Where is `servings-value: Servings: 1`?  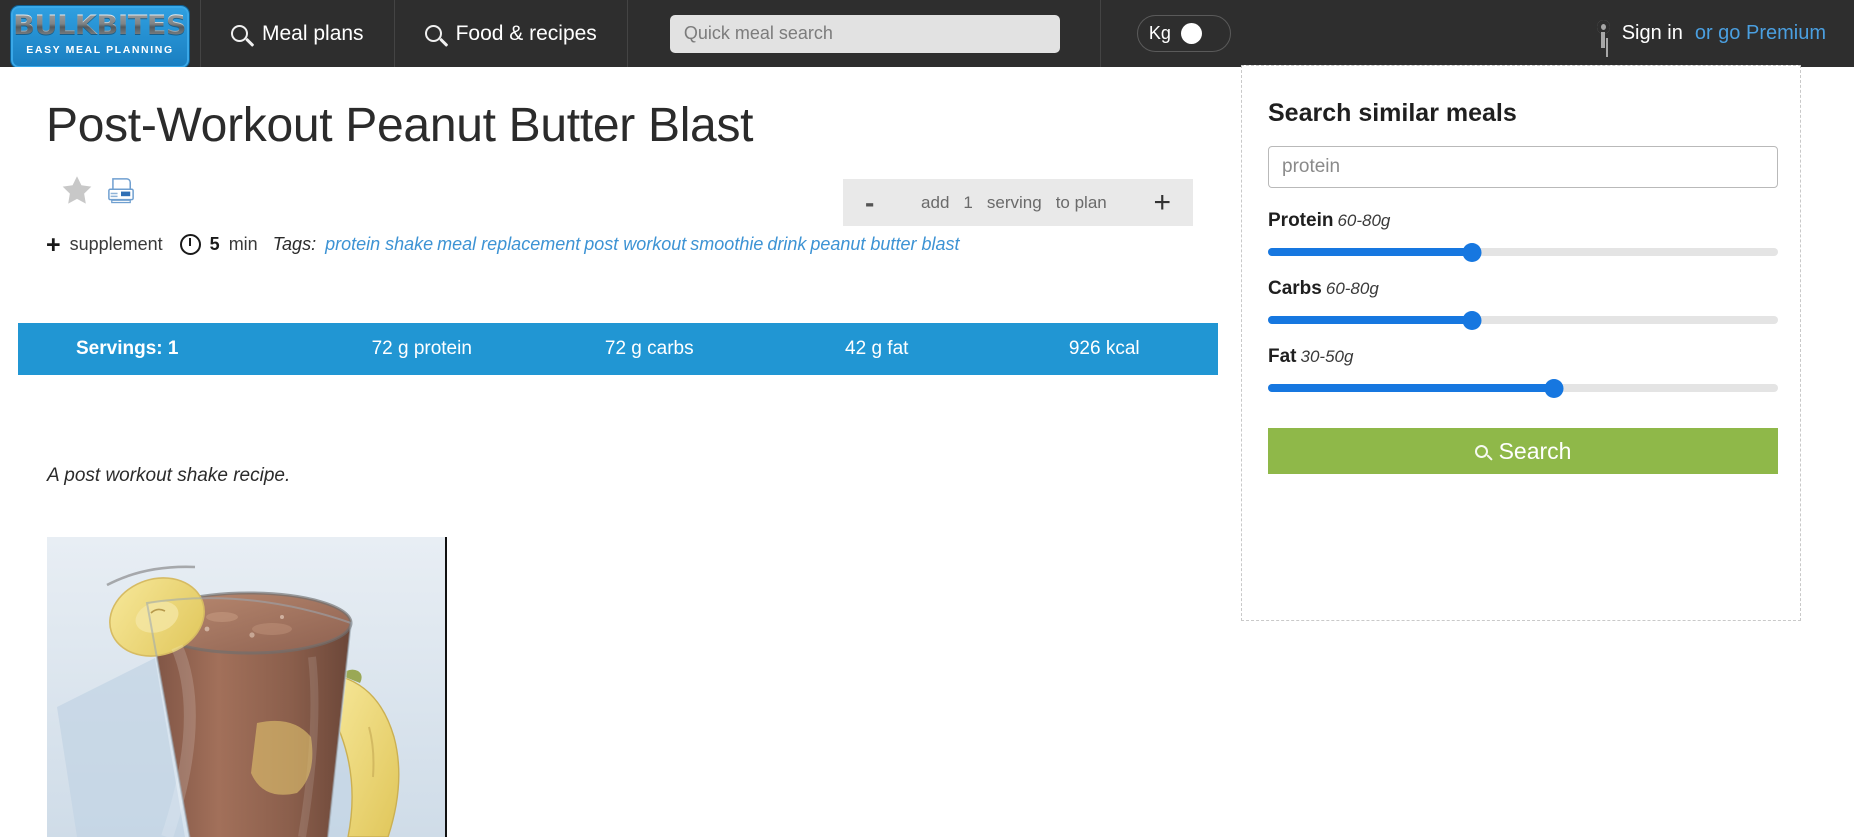
servings-value: Servings: 1 is located at coordinates (127, 348).